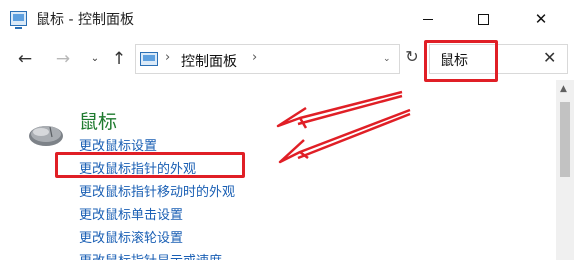 This screenshot has width=574, height=260. I want to click on link-change-pointer-moving-appearance: 更改鼠标指针移动时的外观, so click(157, 190).